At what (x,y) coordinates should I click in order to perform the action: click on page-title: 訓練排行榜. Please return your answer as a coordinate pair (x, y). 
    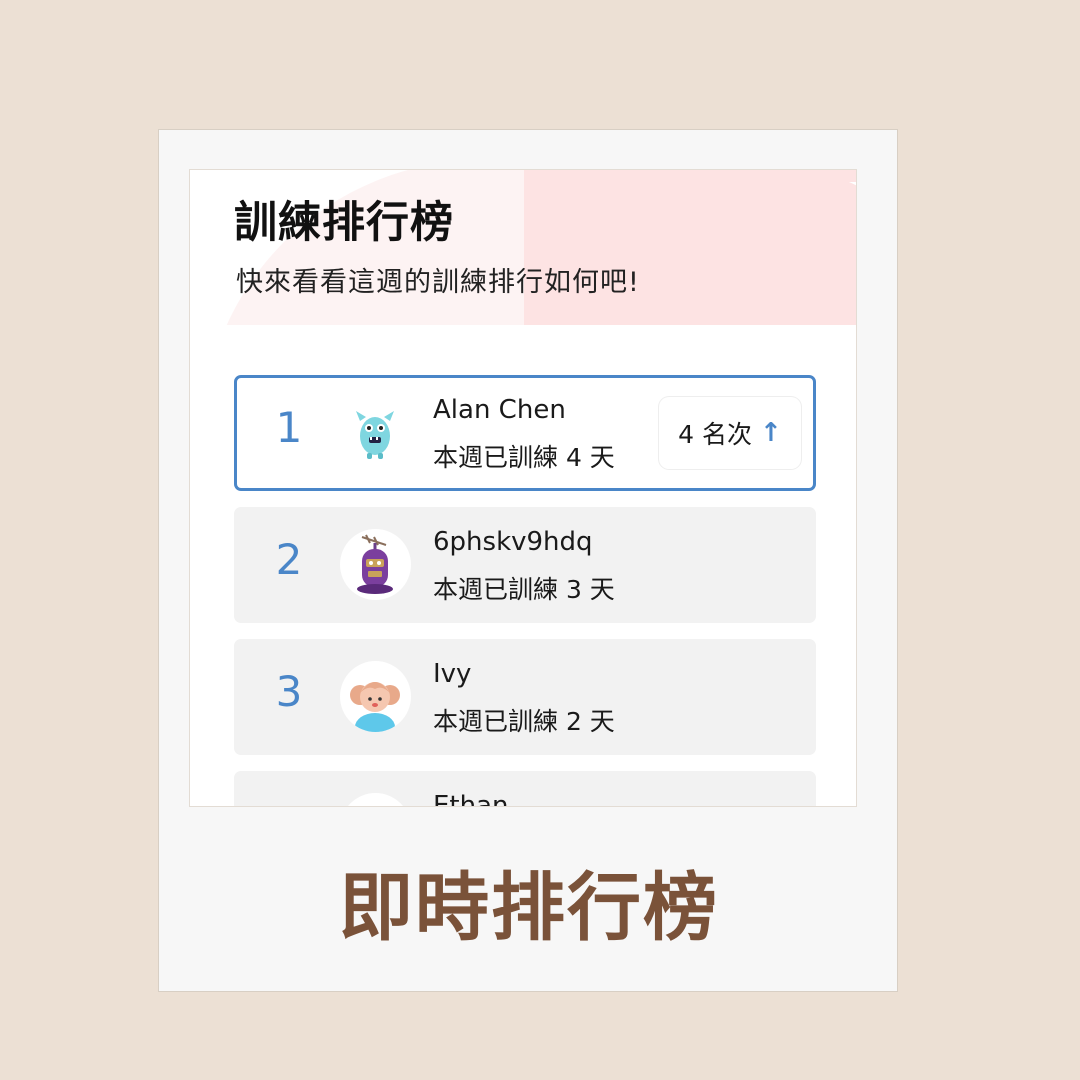
    Looking at the image, I should click on (344, 223).